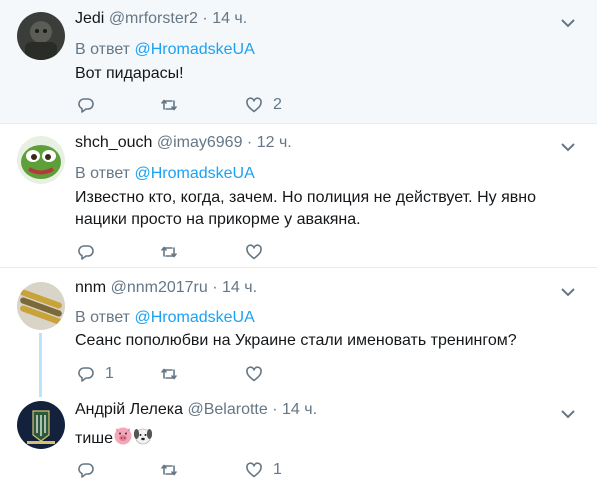  What do you see at coordinates (153, 18) in the screenshot?
I see `user-handle: @mrforster2` at bounding box center [153, 18].